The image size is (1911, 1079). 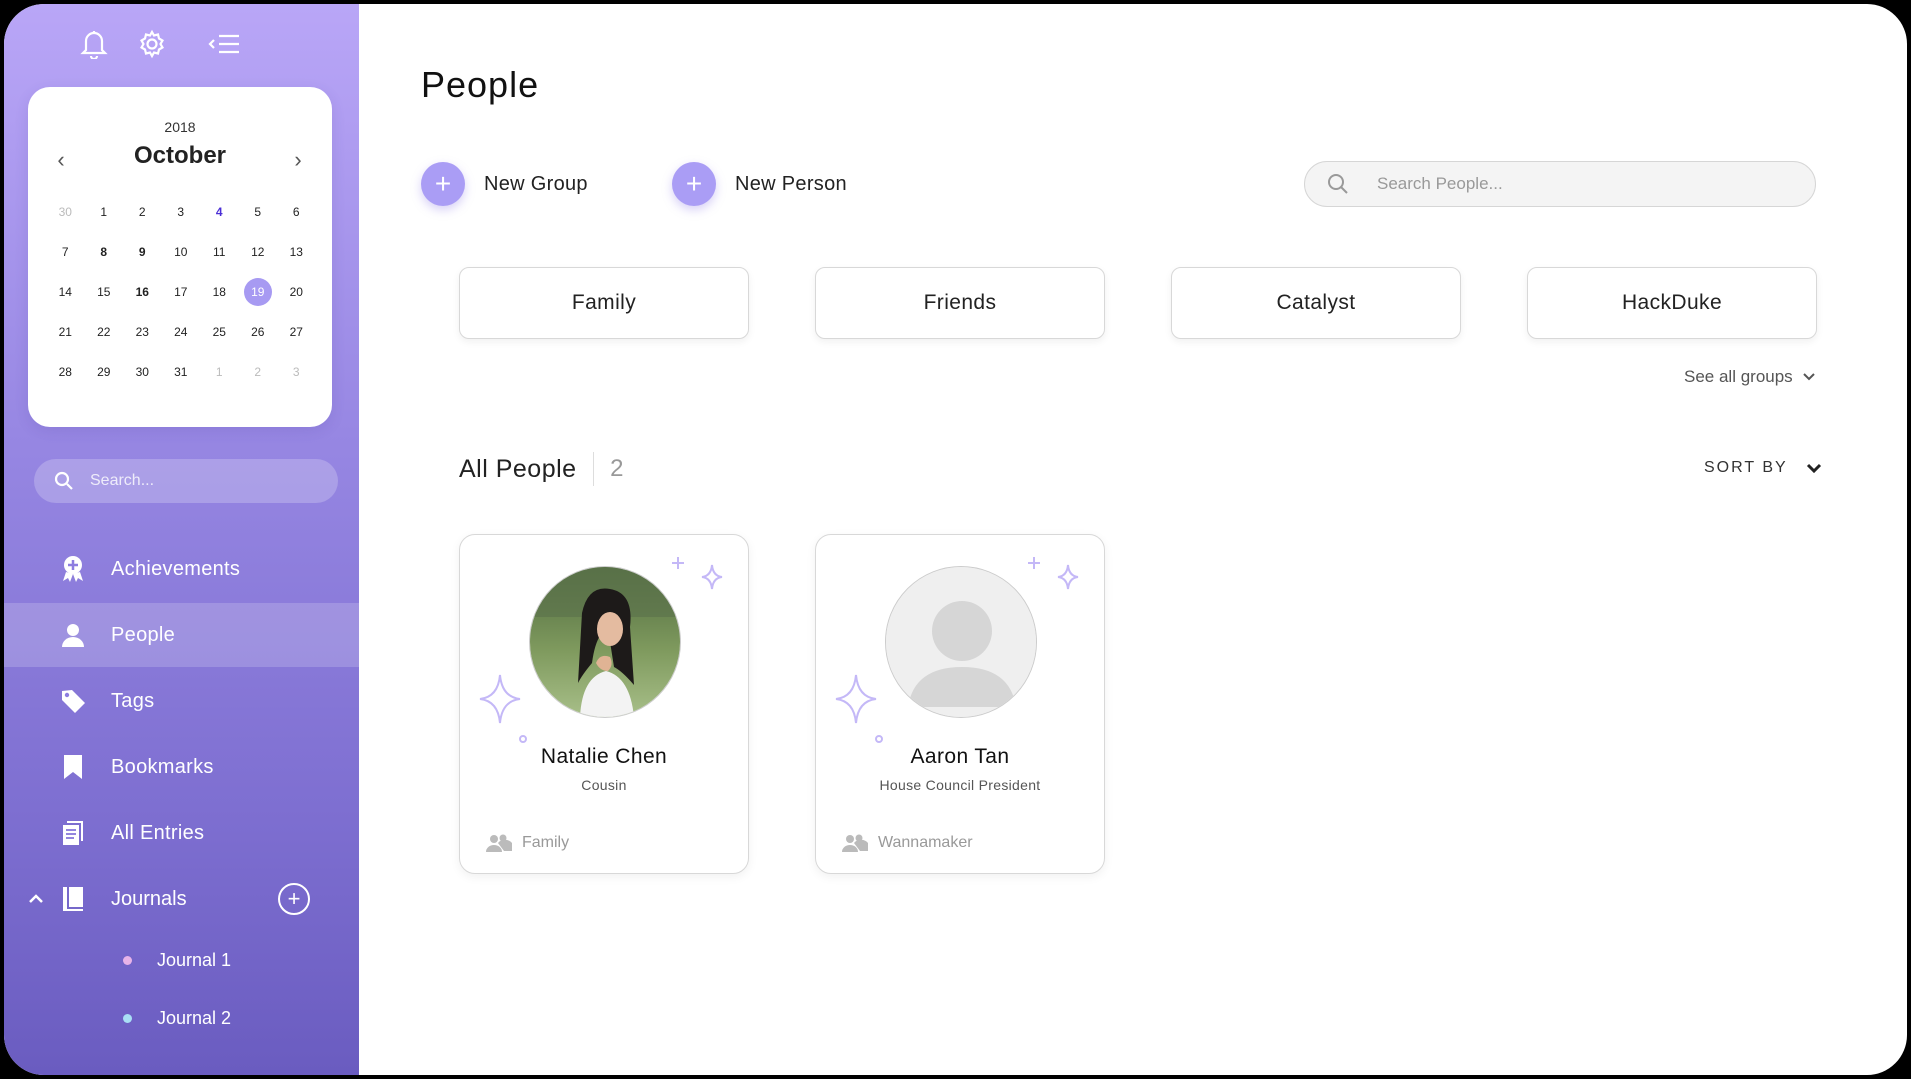 What do you see at coordinates (73, 569) in the screenshot?
I see `award-icon` at bounding box center [73, 569].